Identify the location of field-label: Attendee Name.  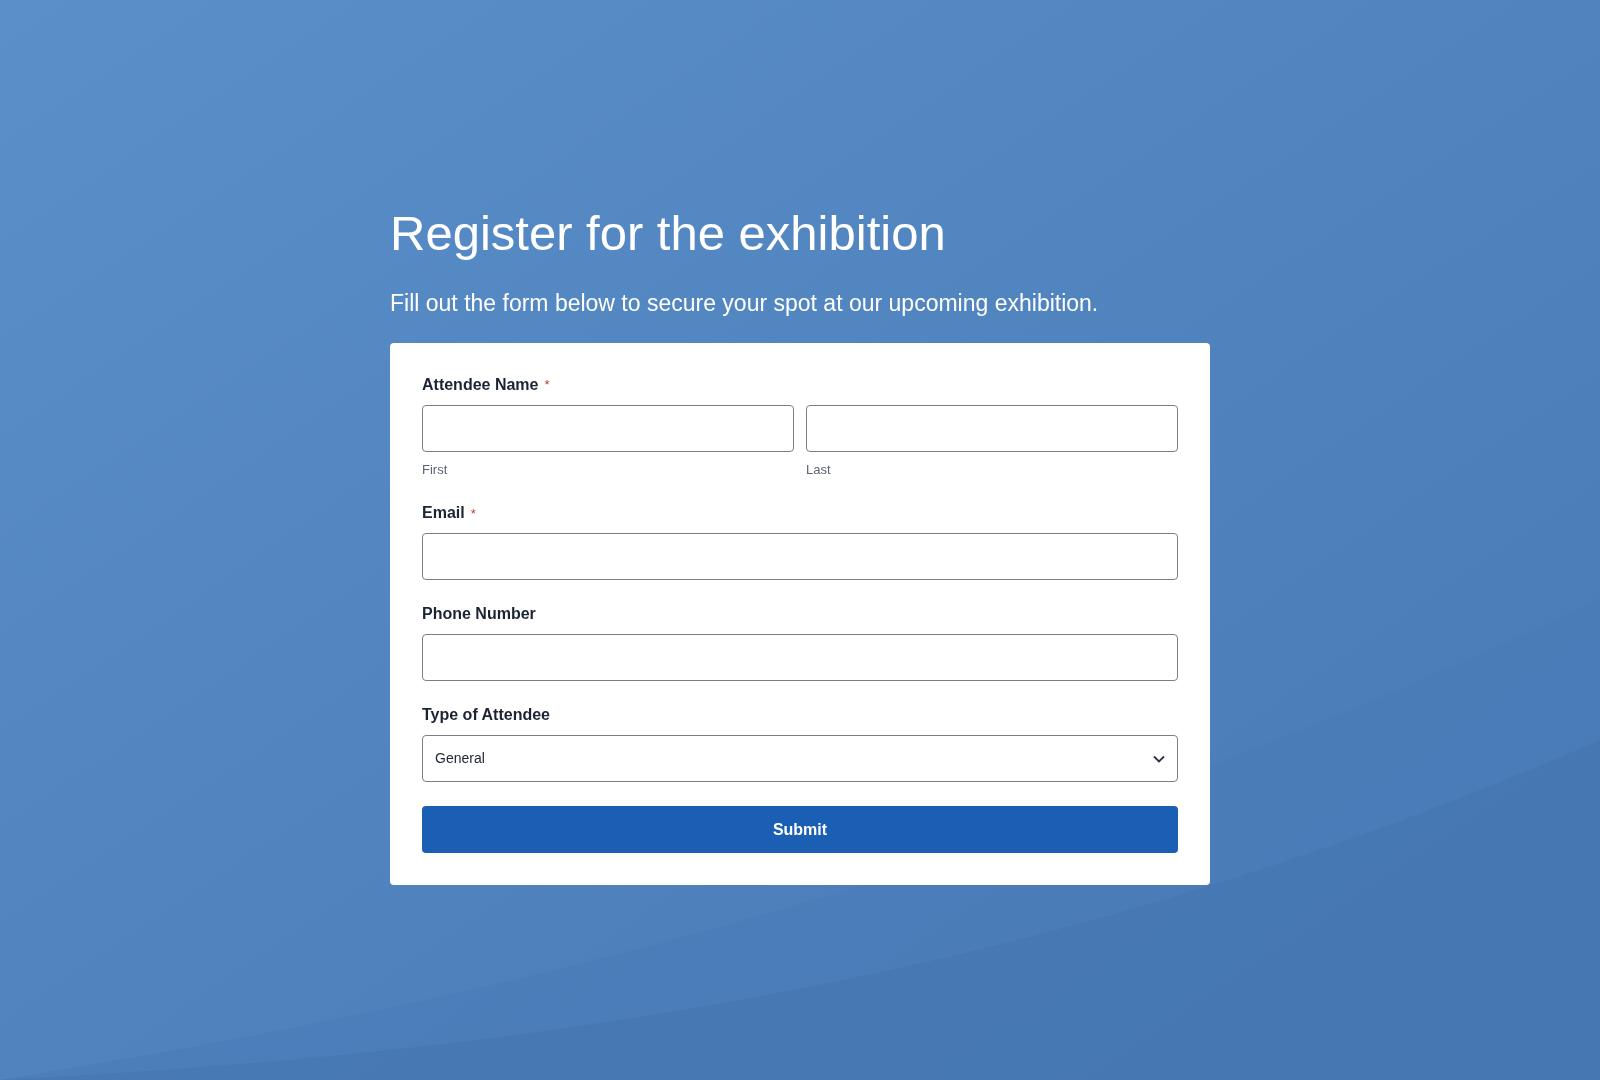
(480, 384).